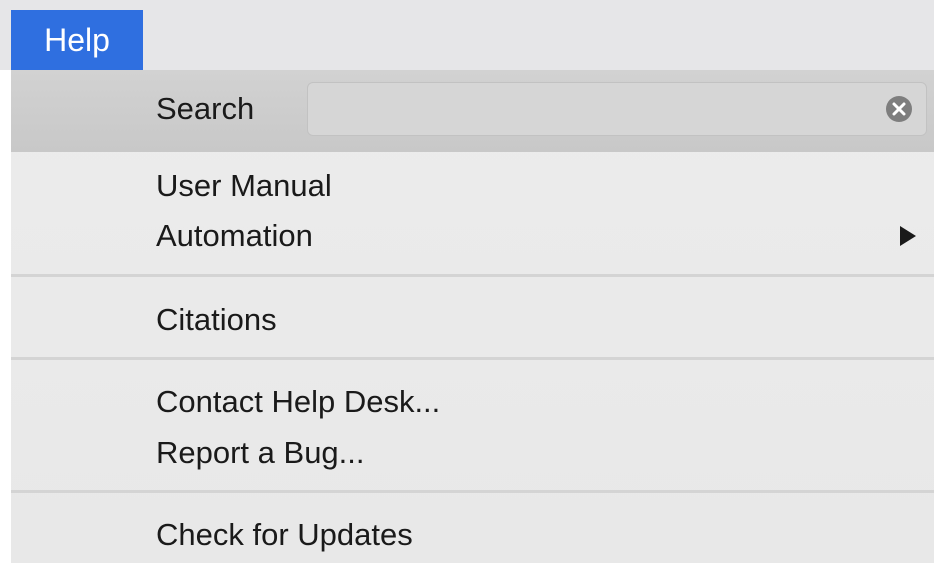 The height and width of the screenshot is (563, 934). I want to click on menu-item-citations: Citations, so click(216, 320).